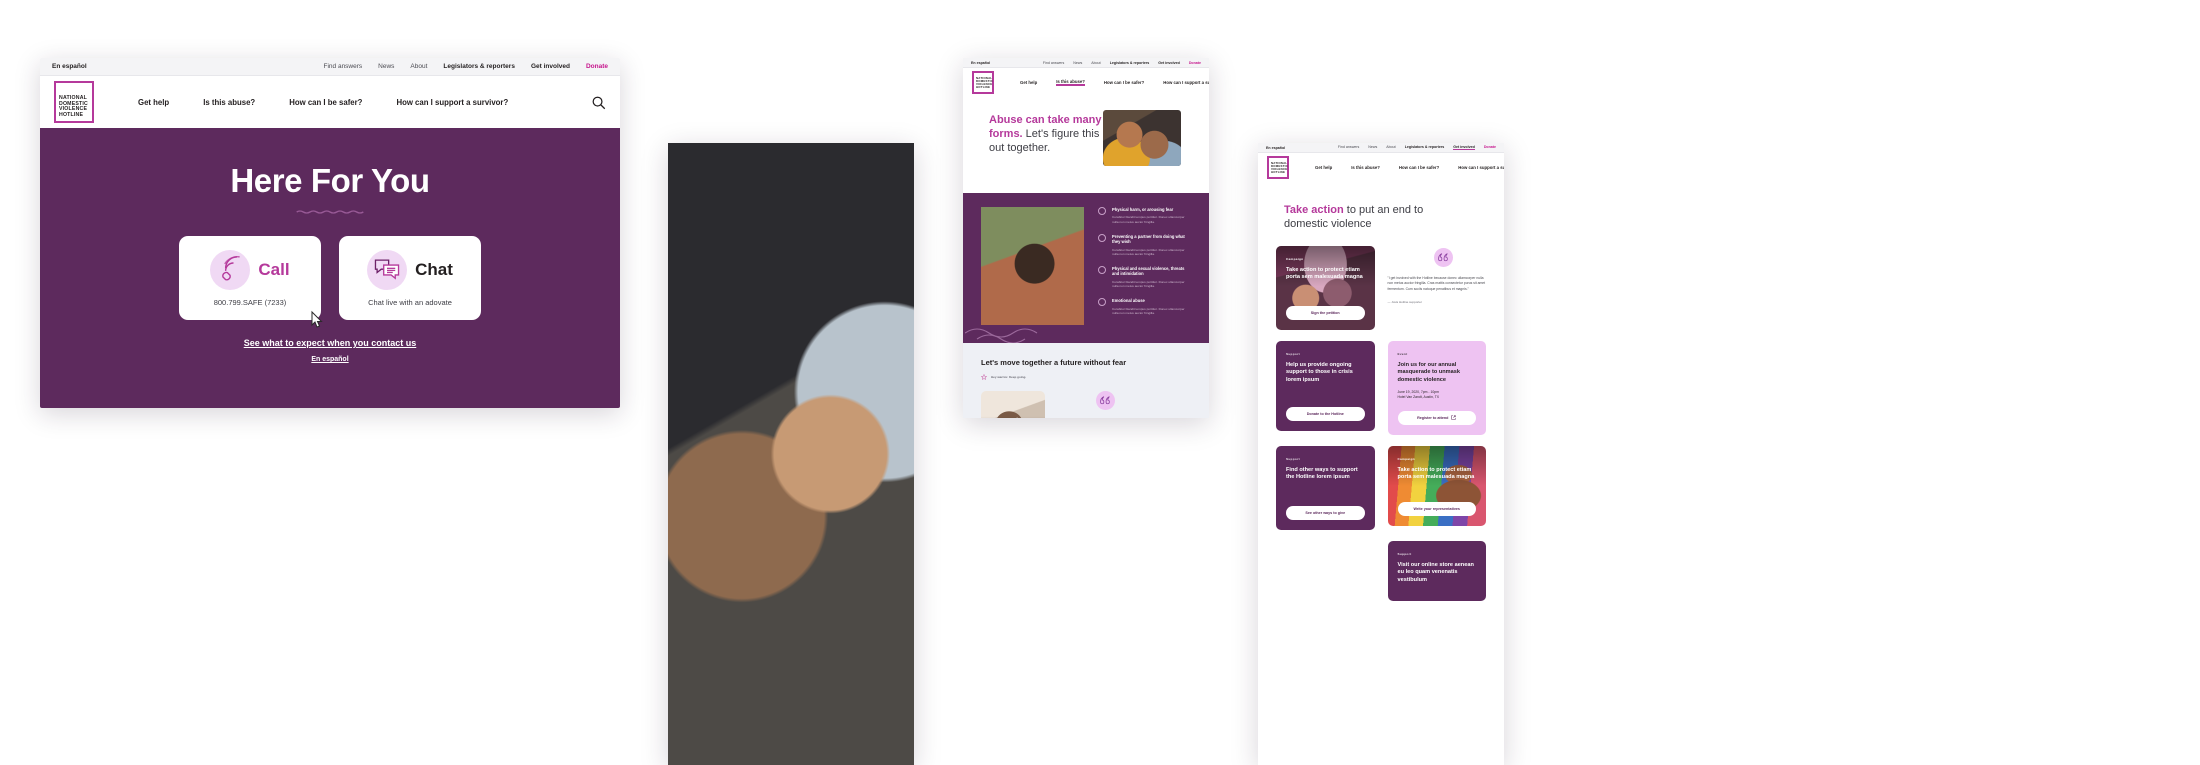 This screenshot has width=2200, height=765. I want to click on list-item-title: Physical harm, or arousing fear, so click(1143, 209).